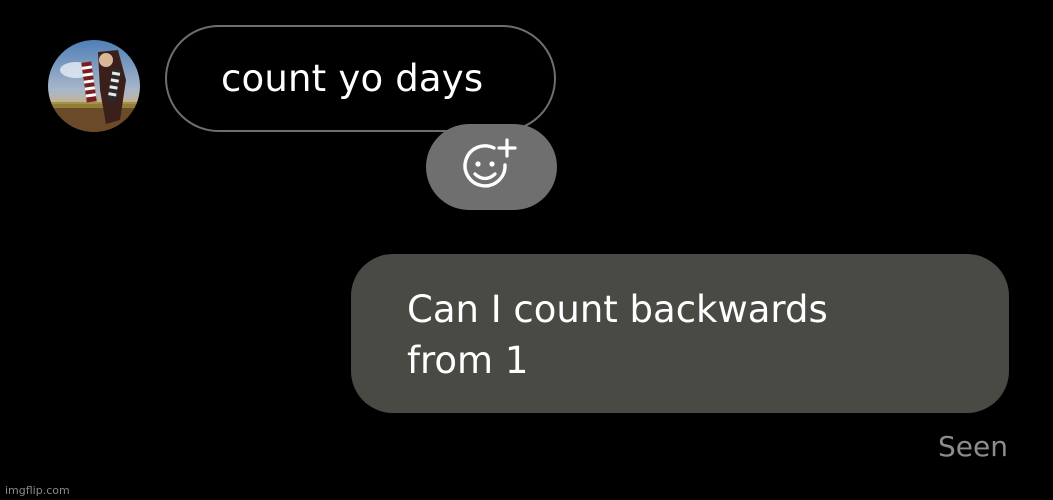 The width and height of the screenshot is (1053, 500). I want to click on sender-avatar, so click(94, 86).